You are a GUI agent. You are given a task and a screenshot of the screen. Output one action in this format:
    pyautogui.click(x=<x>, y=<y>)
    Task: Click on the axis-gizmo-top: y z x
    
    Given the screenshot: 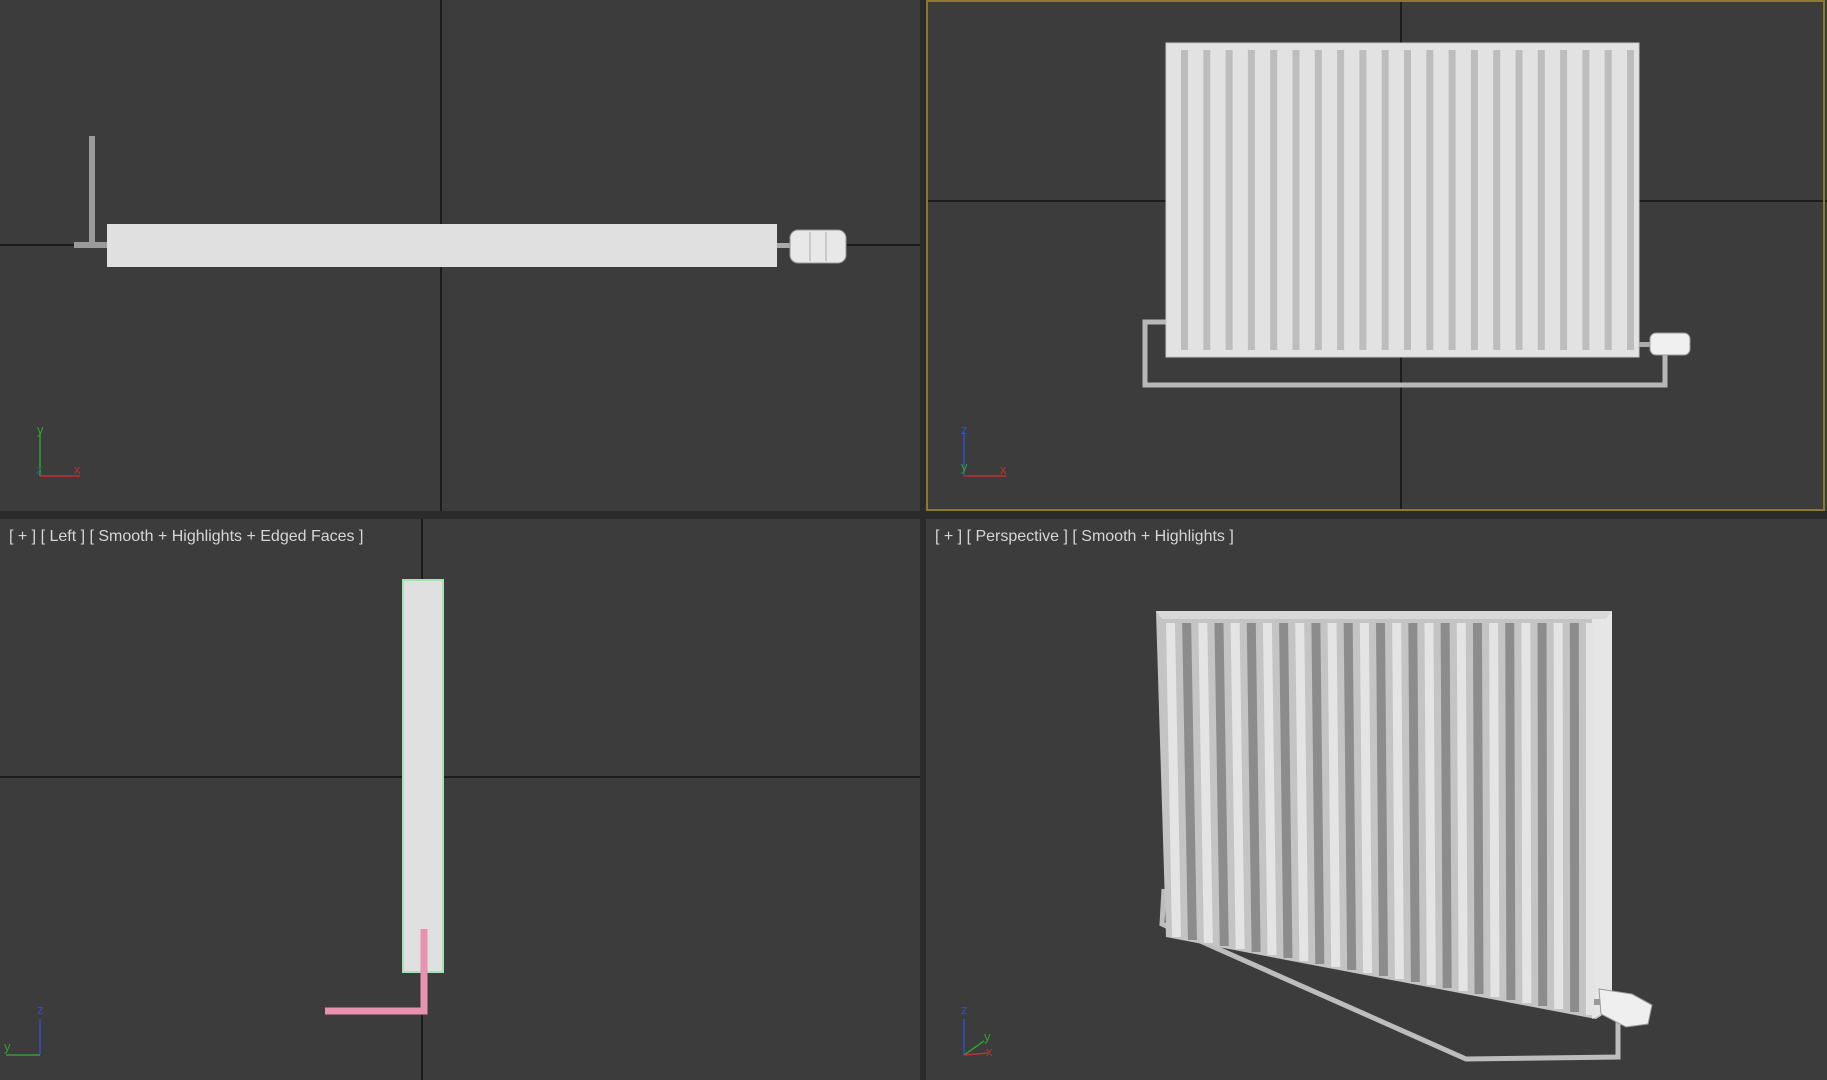 What is the action you would take?
    pyautogui.click(x=58, y=449)
    